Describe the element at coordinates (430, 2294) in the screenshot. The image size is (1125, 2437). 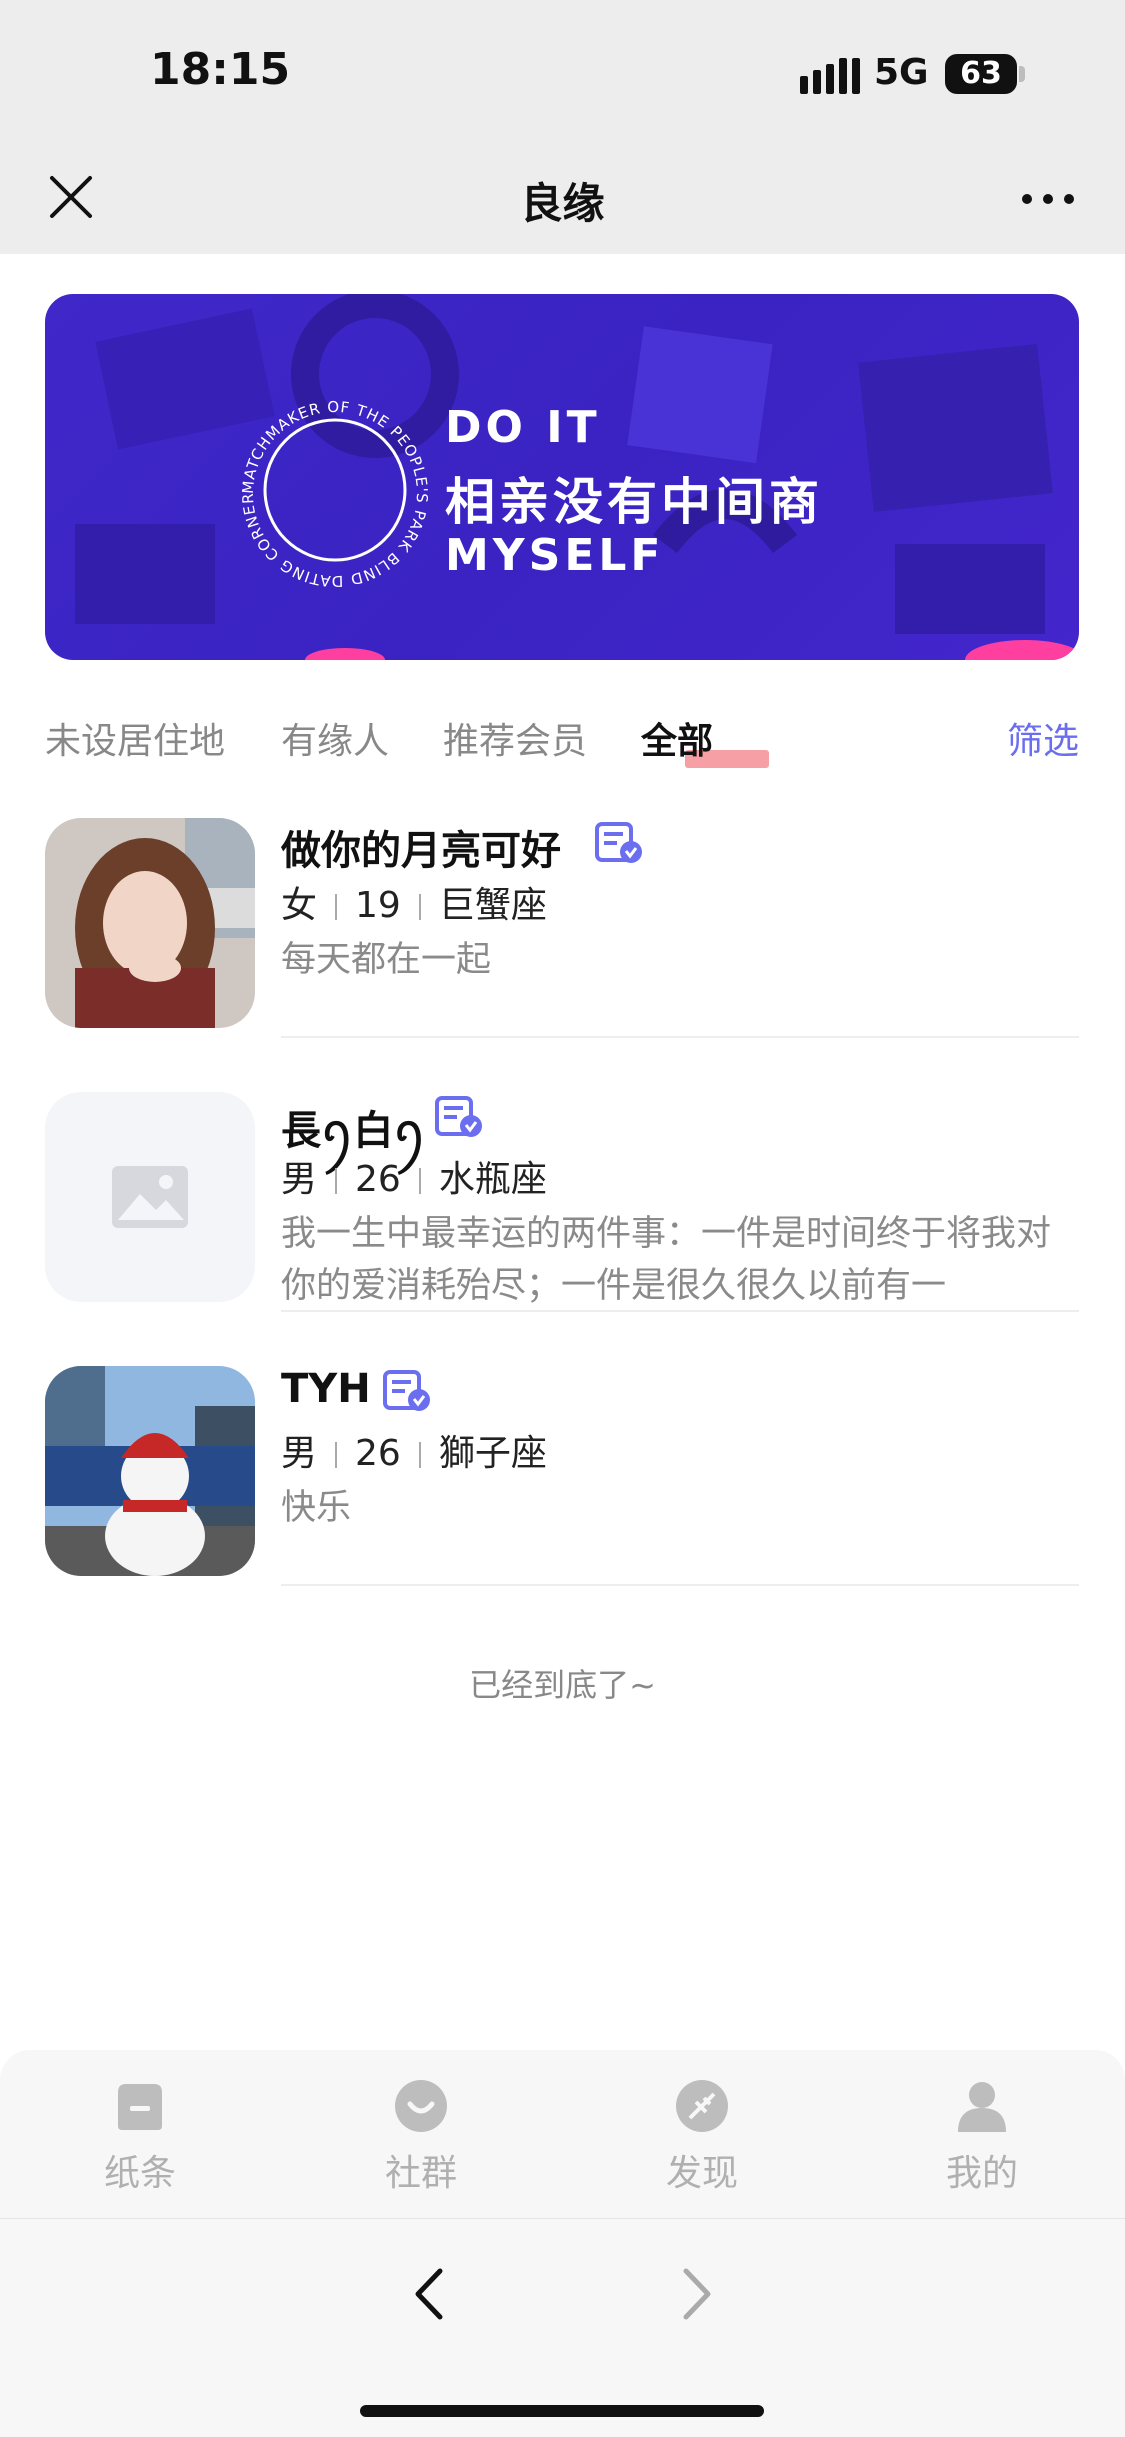
I see `back-arrow-icon` at that location.